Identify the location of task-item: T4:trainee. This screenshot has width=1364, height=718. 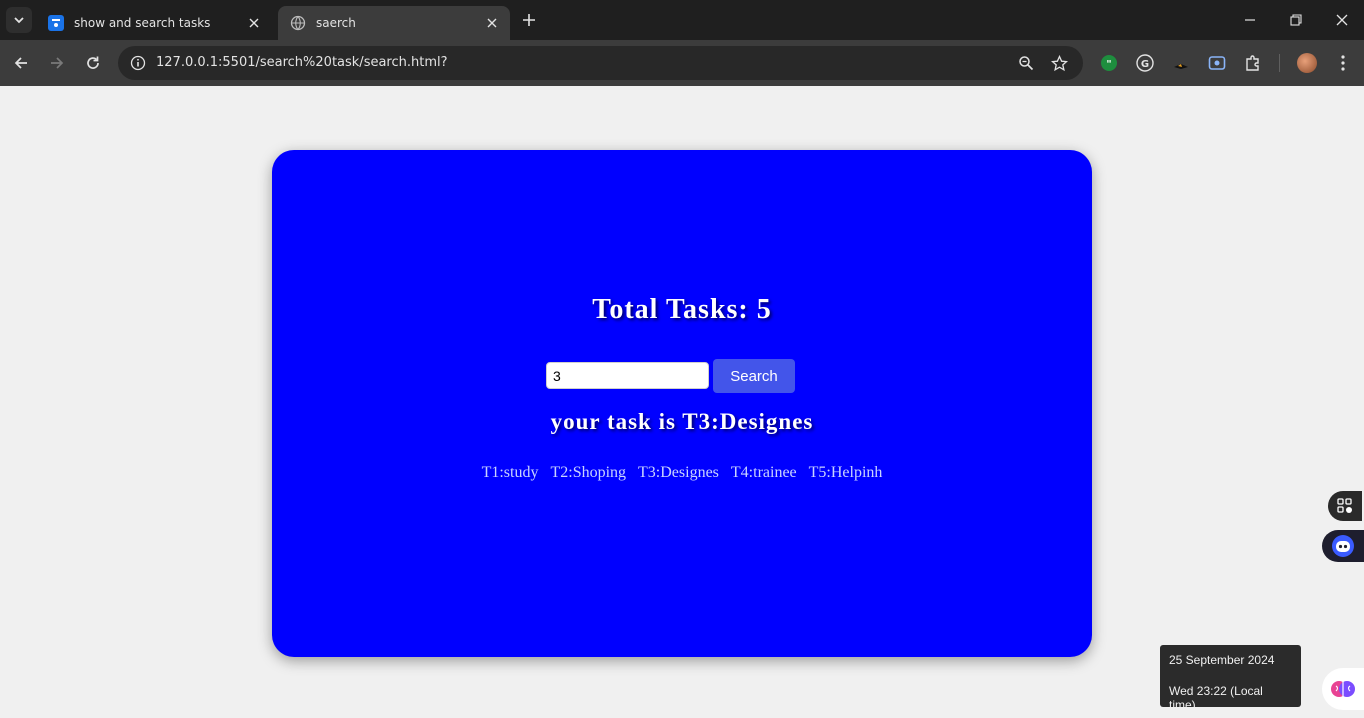
(763, 472).